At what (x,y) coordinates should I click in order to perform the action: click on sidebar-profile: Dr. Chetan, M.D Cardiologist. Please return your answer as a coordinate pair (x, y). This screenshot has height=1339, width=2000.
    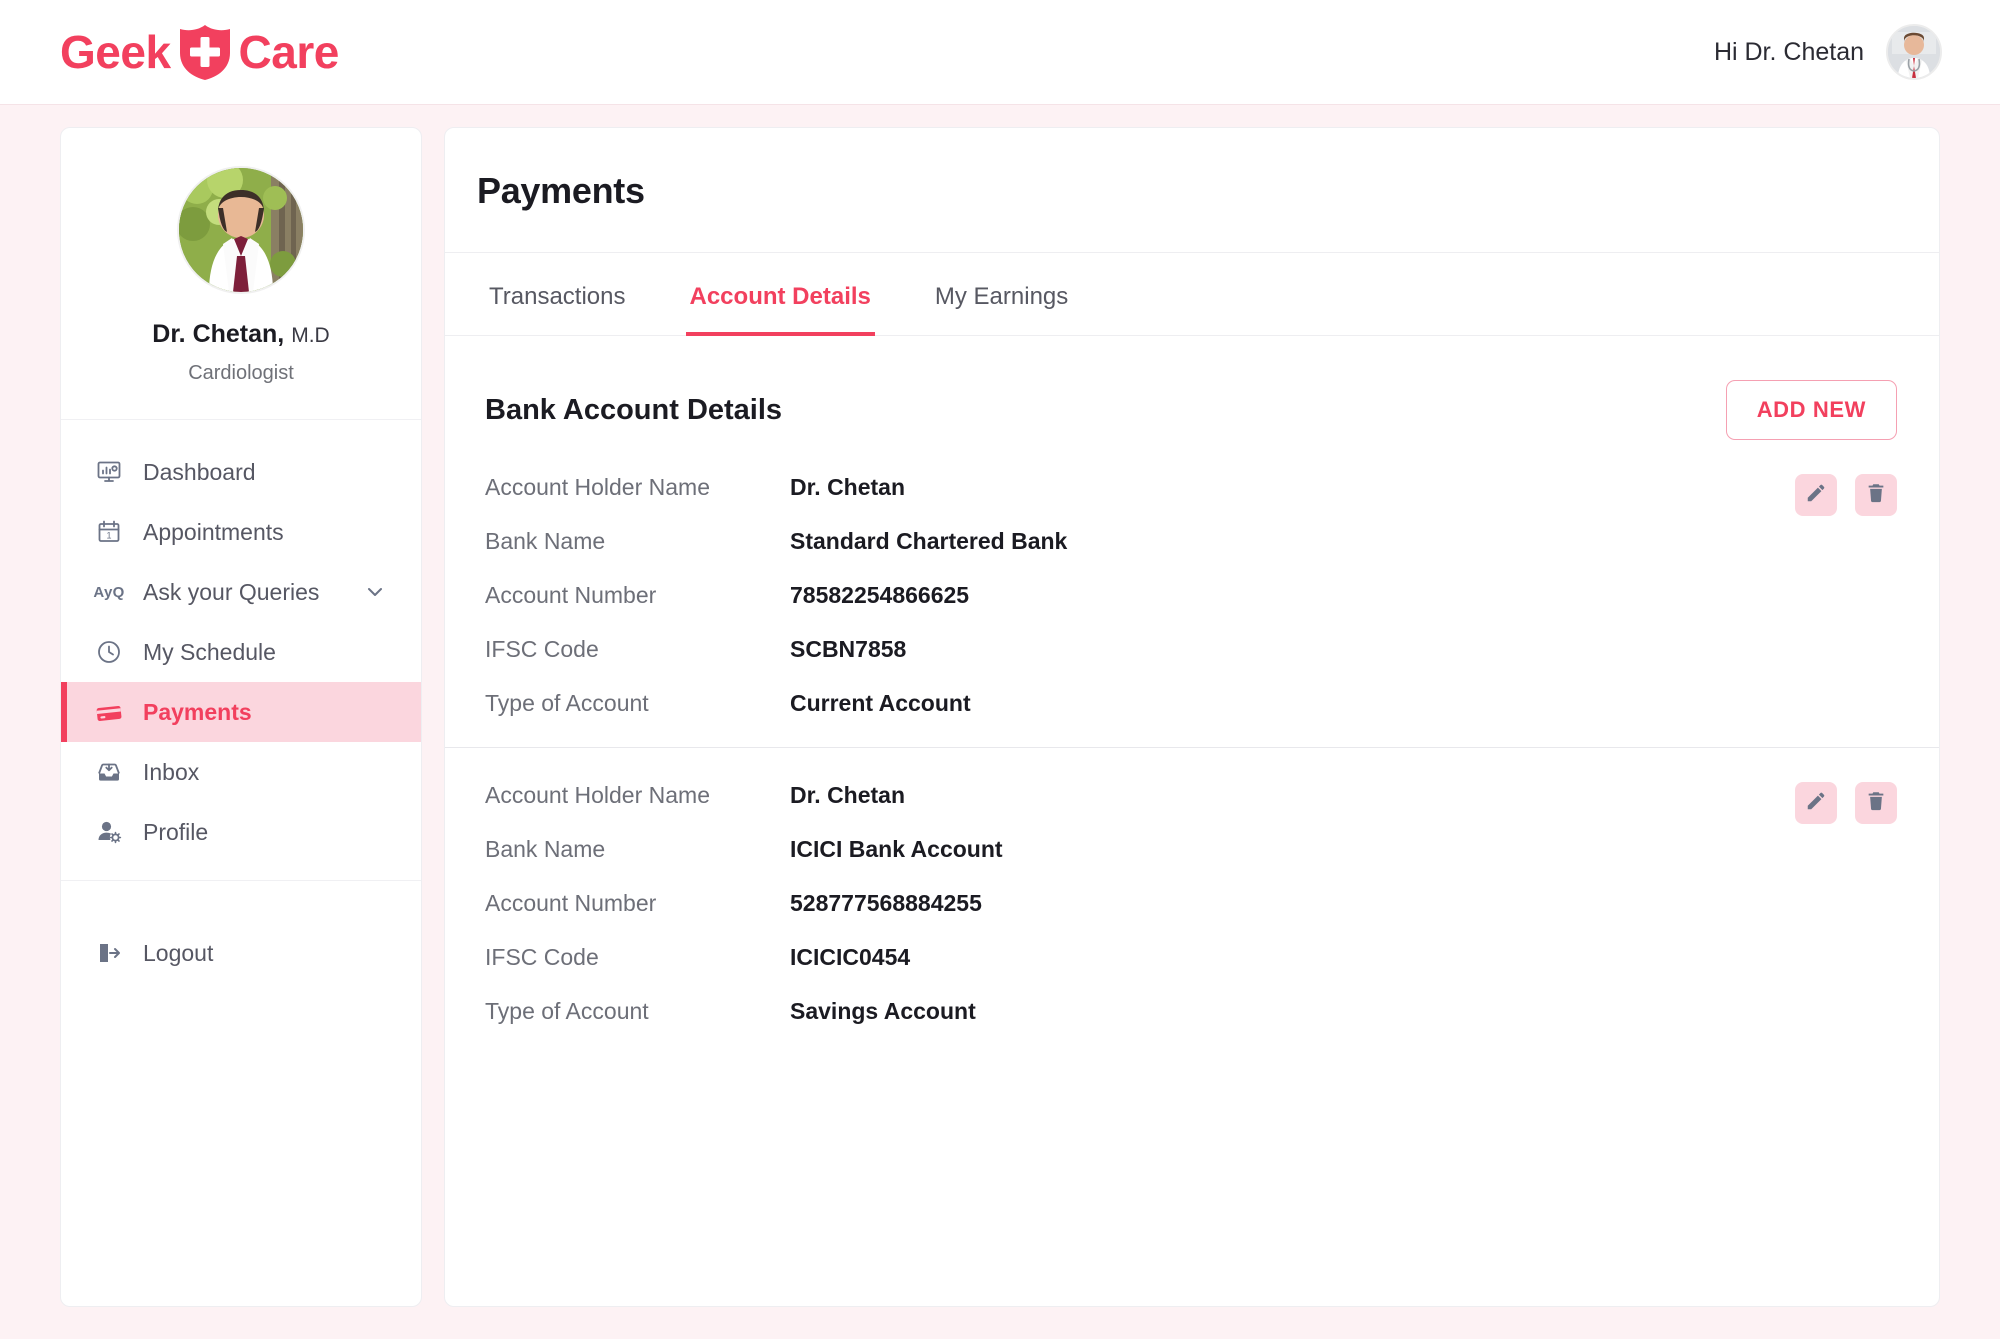
    Looking at the image, I should click on (241, 274).